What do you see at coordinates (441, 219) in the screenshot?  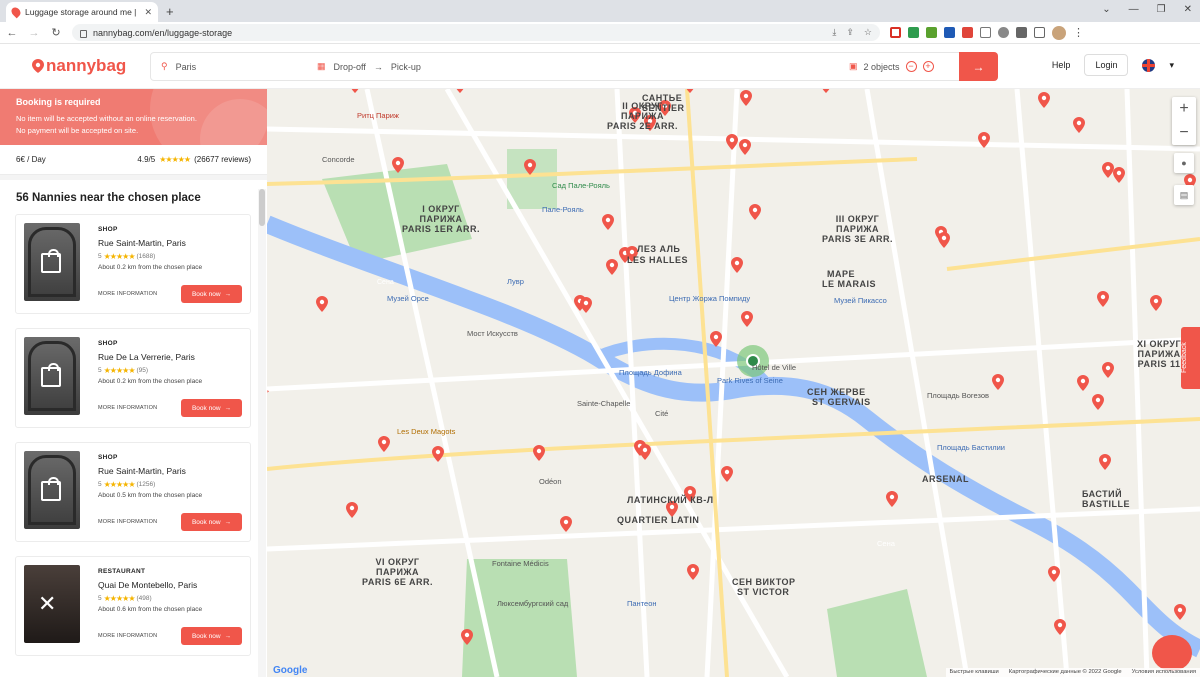 I see `arrondissement-label: I ОКРУГ ПАРИЖА PARIS 1ER ARR.` at bounding box center [441, 219].